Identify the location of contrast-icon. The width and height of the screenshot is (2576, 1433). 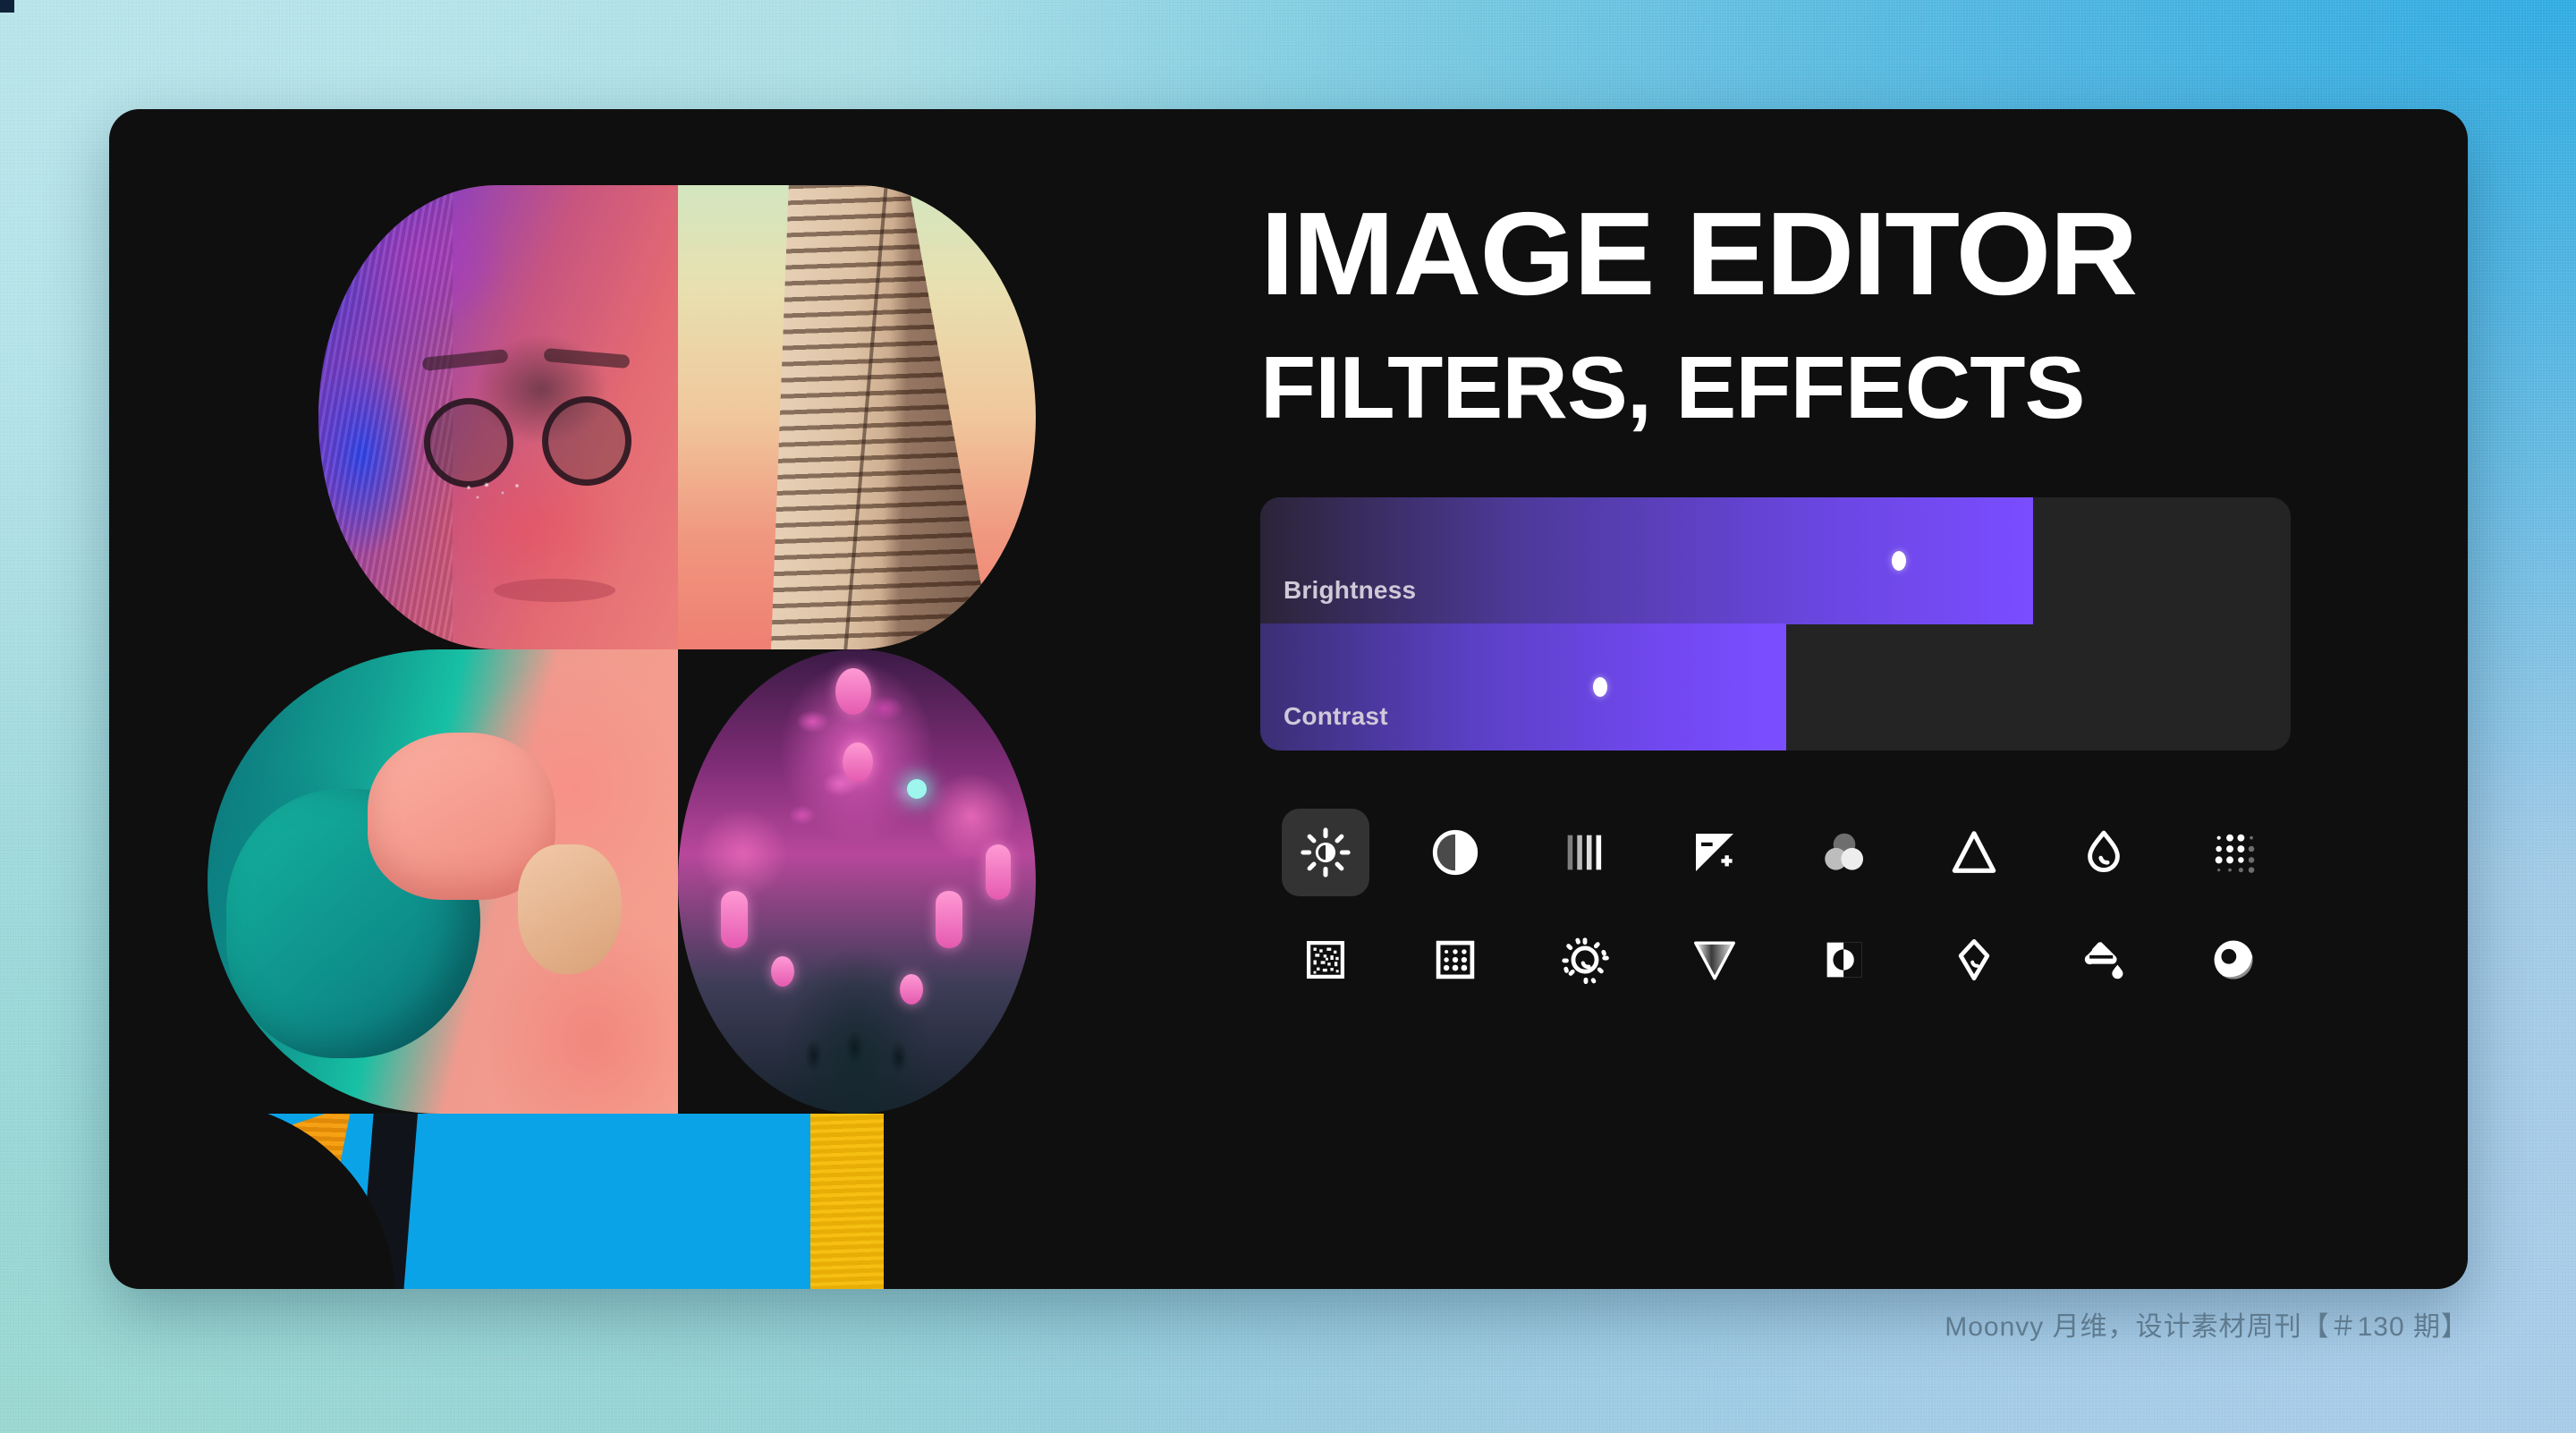
(1455, 852).